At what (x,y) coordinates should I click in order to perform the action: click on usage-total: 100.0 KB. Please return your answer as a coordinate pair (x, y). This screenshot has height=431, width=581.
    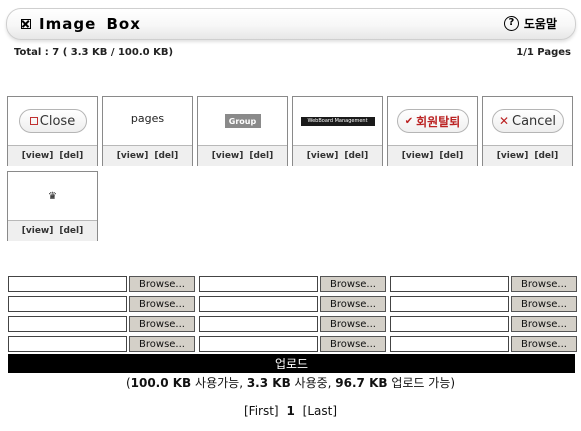
    Looking at the image, I should click on (161, 383).